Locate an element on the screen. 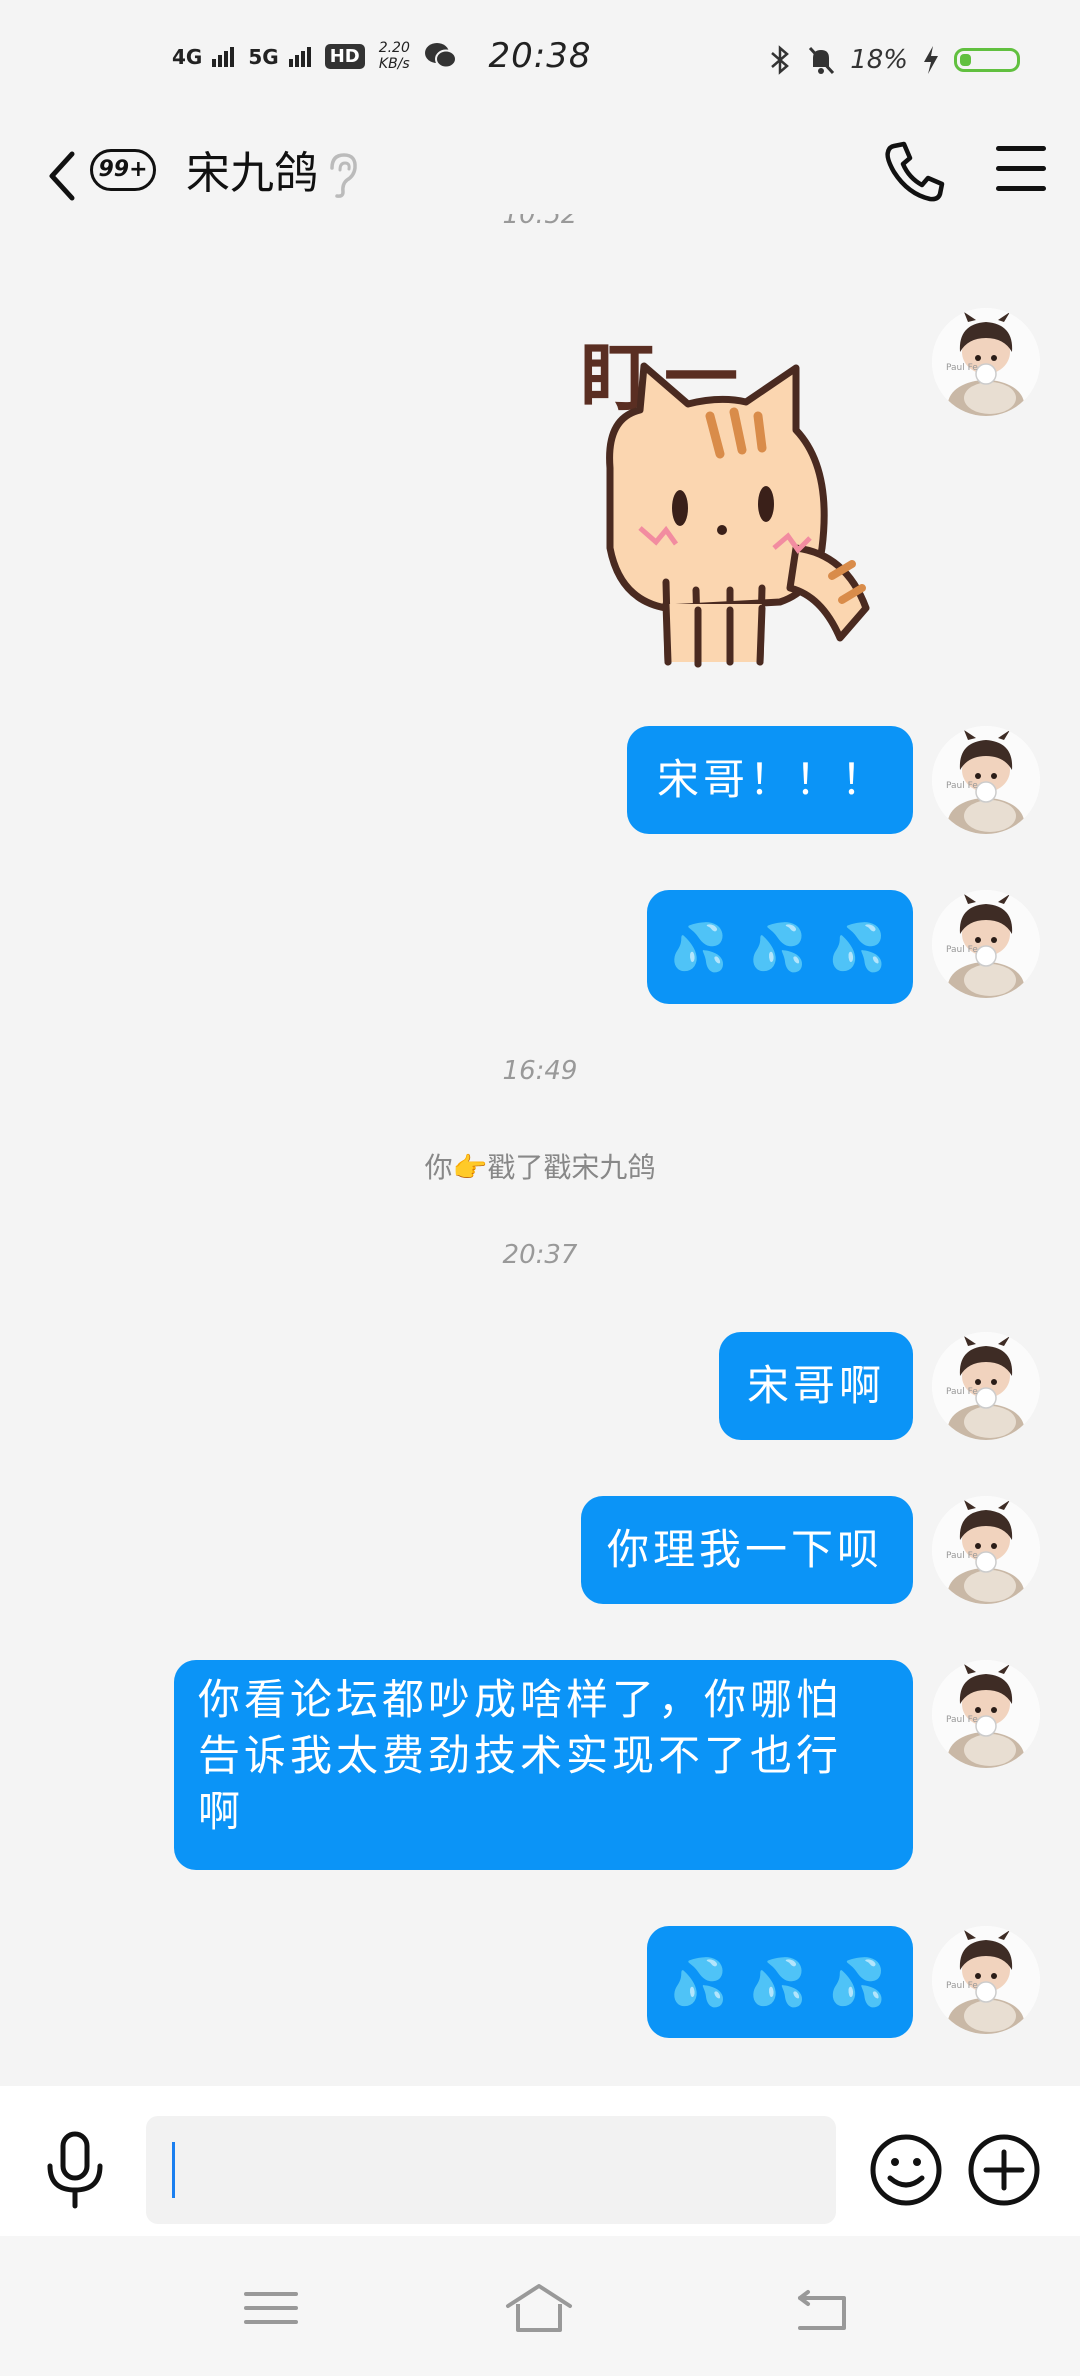 Image resolution: width=1080 pixels, height=2376 pixels. input-bar is located at coordinates (540, 2161).